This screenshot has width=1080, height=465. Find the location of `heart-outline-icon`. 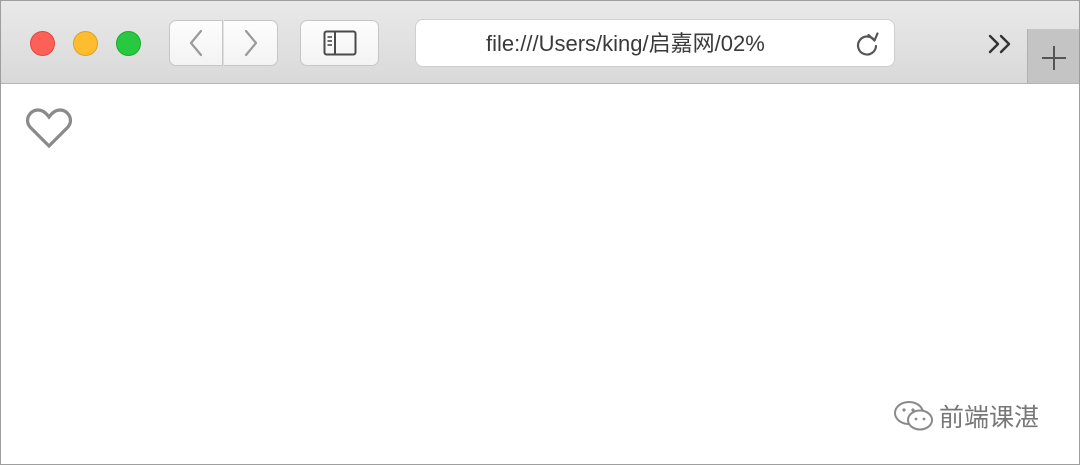

heart-outline-icon is located at coordinates (49, 128).